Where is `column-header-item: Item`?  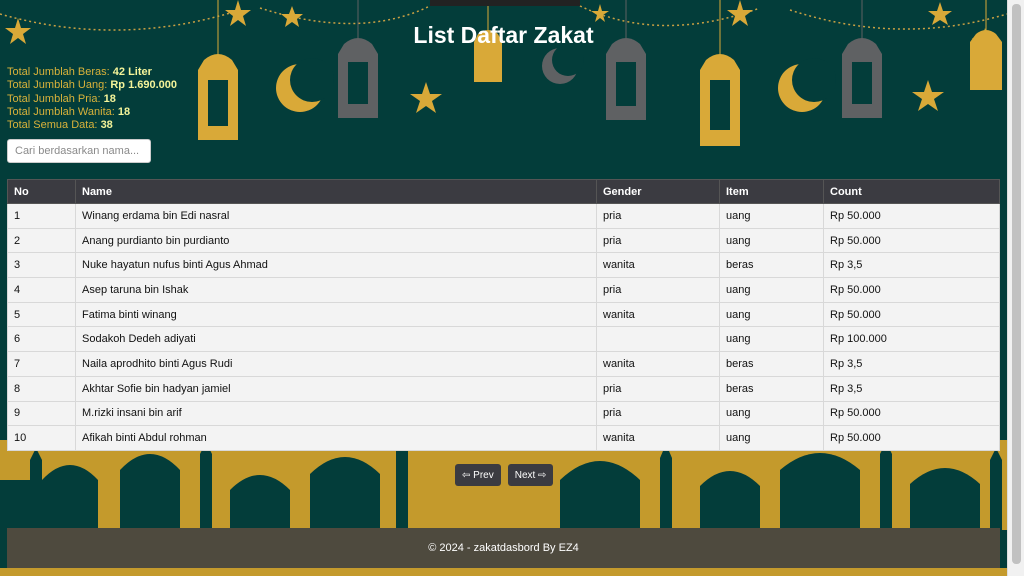 column-header-item: Item is located at coordinates (771, 191).